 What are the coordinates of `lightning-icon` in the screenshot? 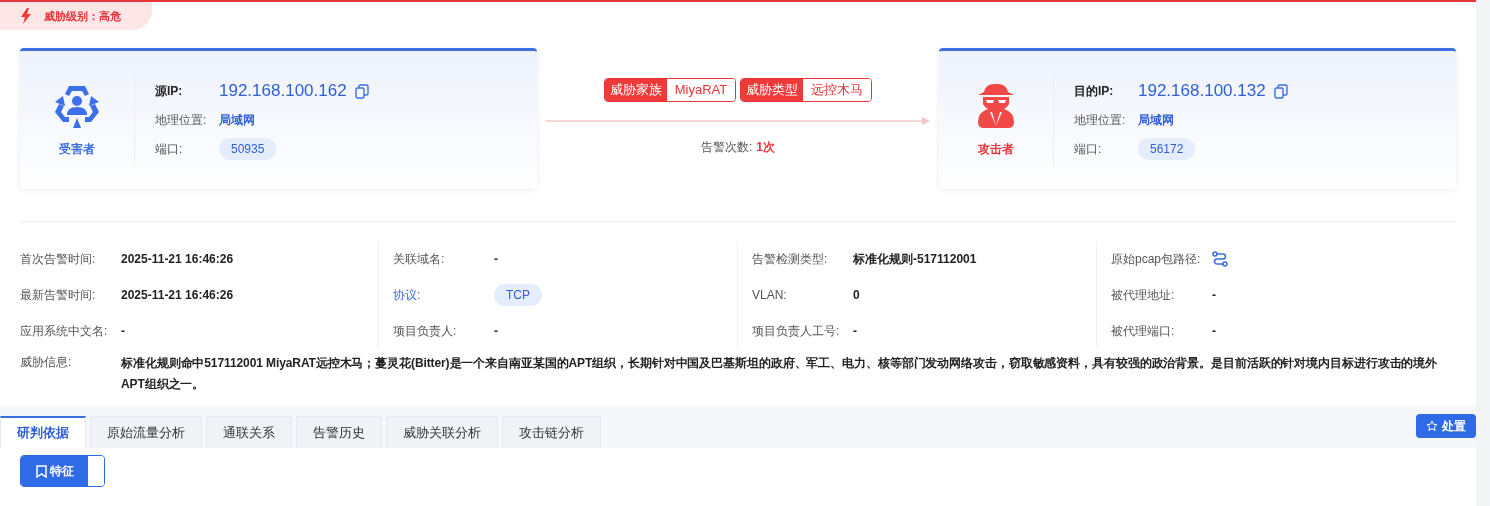 It's located at (26, 16).